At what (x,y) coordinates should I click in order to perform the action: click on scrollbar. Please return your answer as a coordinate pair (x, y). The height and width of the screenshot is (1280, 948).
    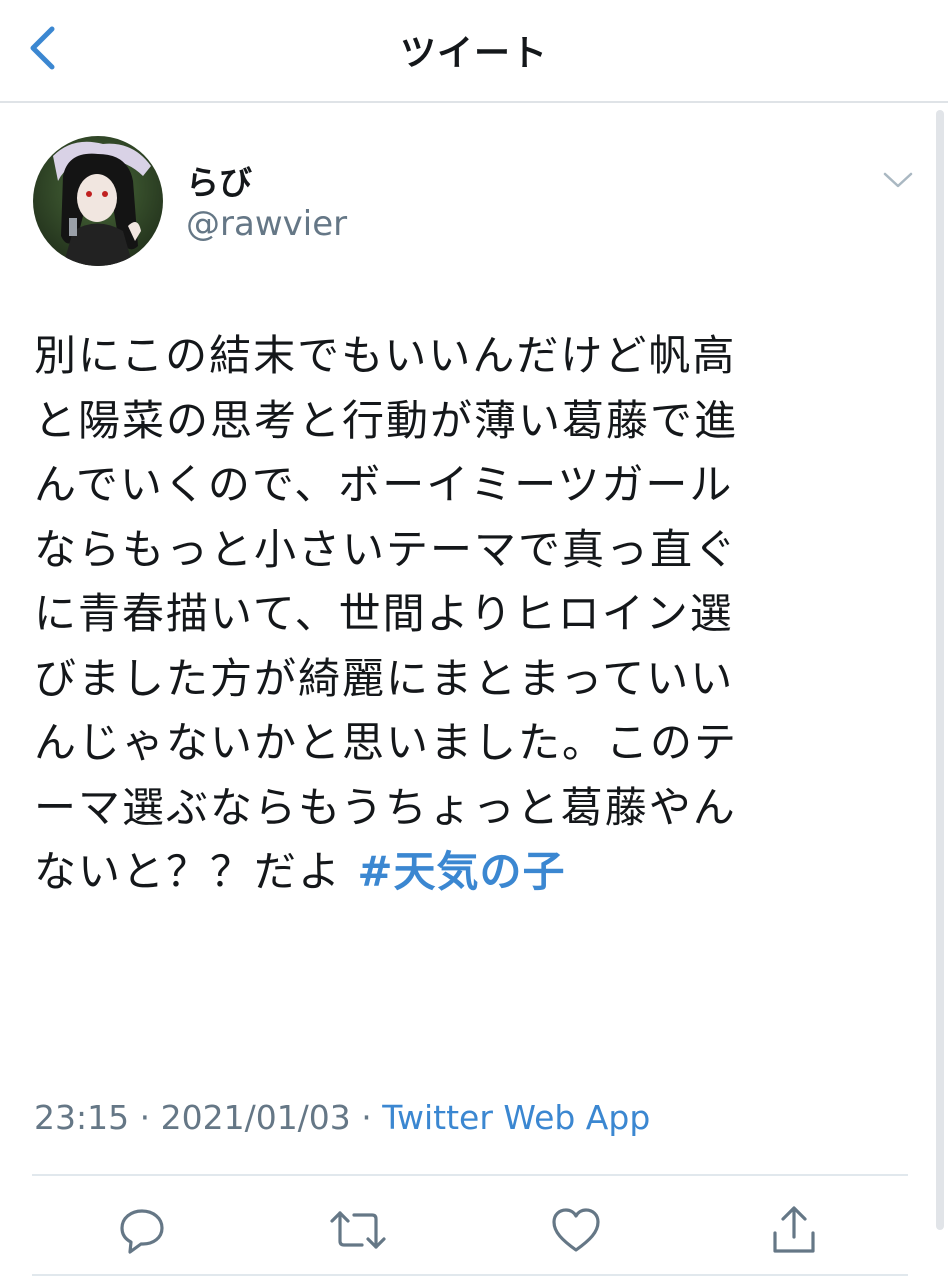
    Looking at the image, I should click on (940, 670).